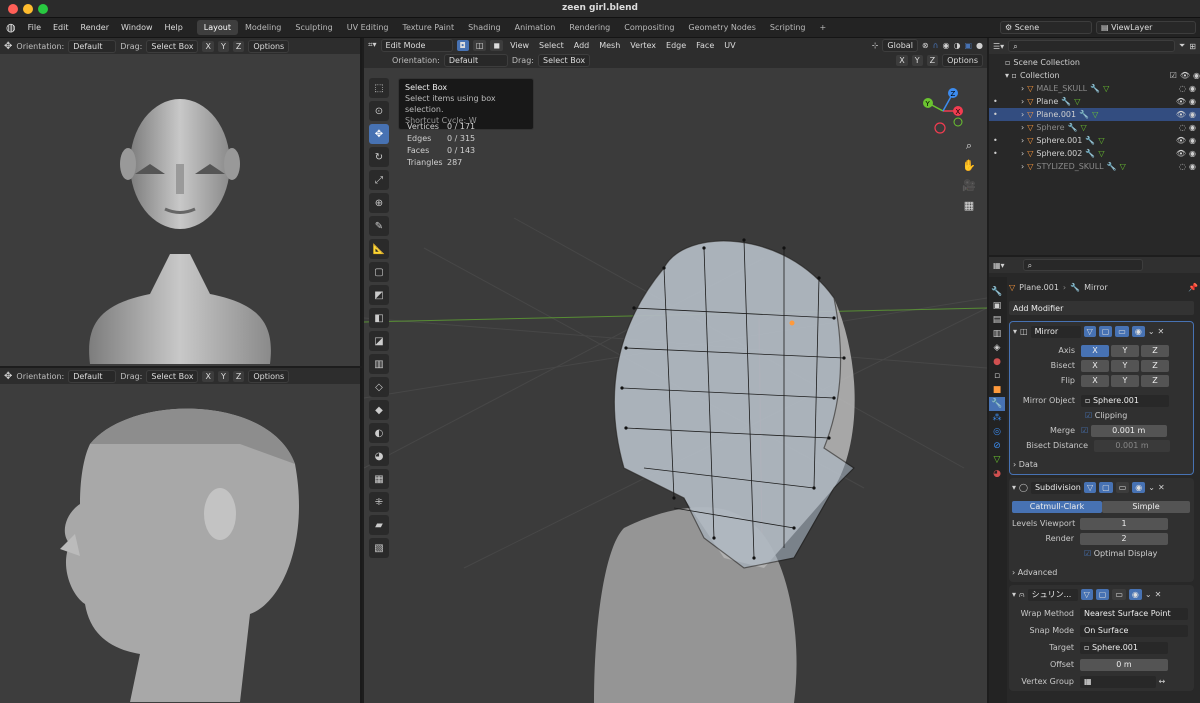 Image resolution: width=1200 pixels, height=703 pixels. I want to click on outliner-search-input: ⌕, so click(1091, 46).